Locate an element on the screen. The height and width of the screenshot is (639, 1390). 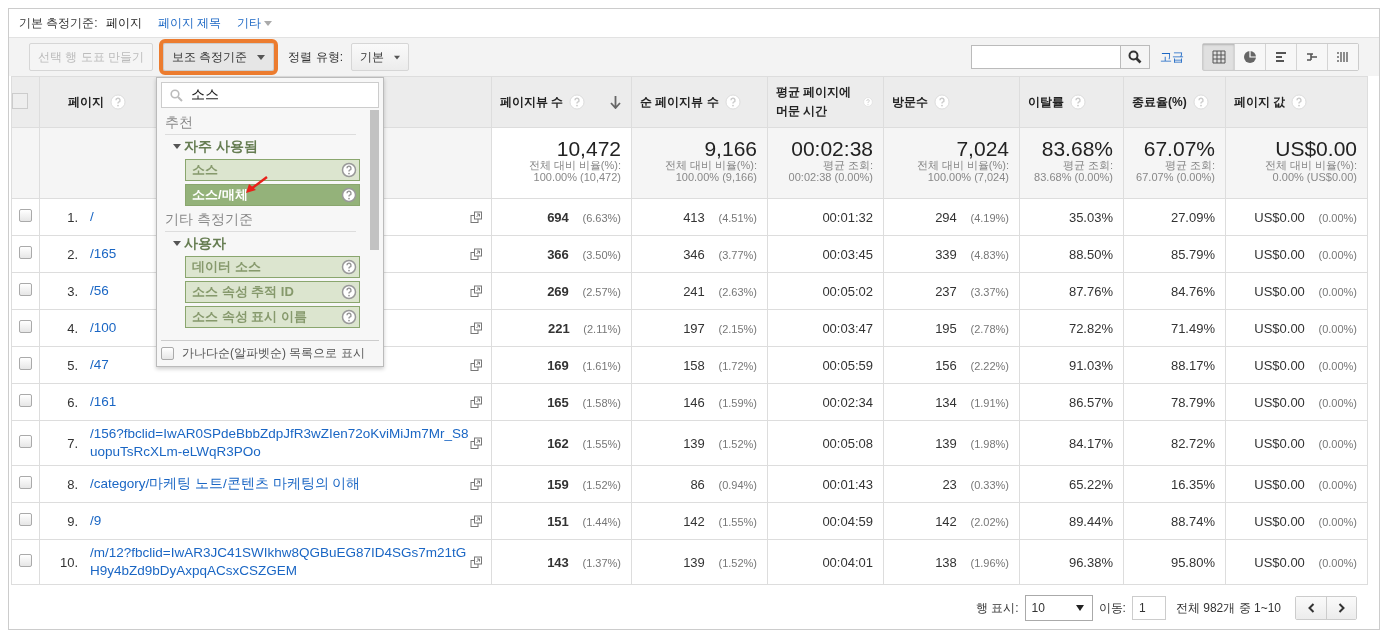
column-header: 페이지뷰 수 is located at coordinates (532, 102).